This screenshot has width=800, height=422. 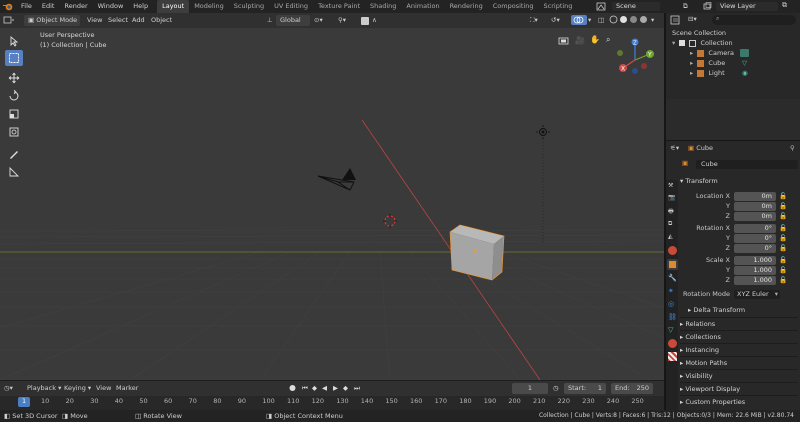 What do you see at coordinates (291, 6) in the screenshot?
I see `tab-uv-editing: UV Editing` at bounding box center [291, 6].